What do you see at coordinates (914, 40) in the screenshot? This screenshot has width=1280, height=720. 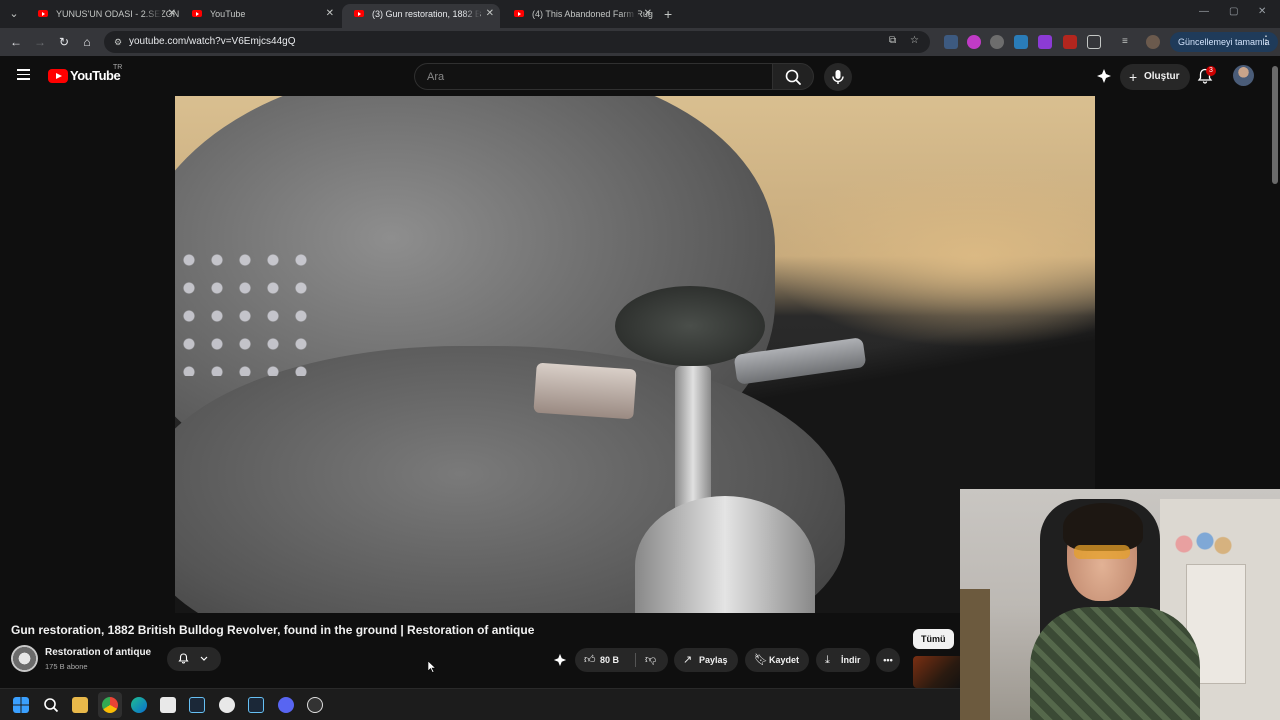 I see `bookmark-star-icon: ☆` at bounding box center [914, 40].